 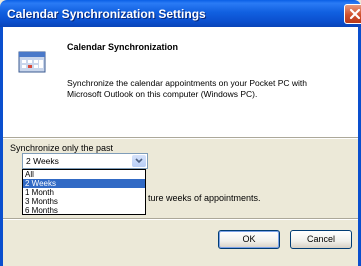 I want to click on ok-button: OK, so click(x=249, y=239).